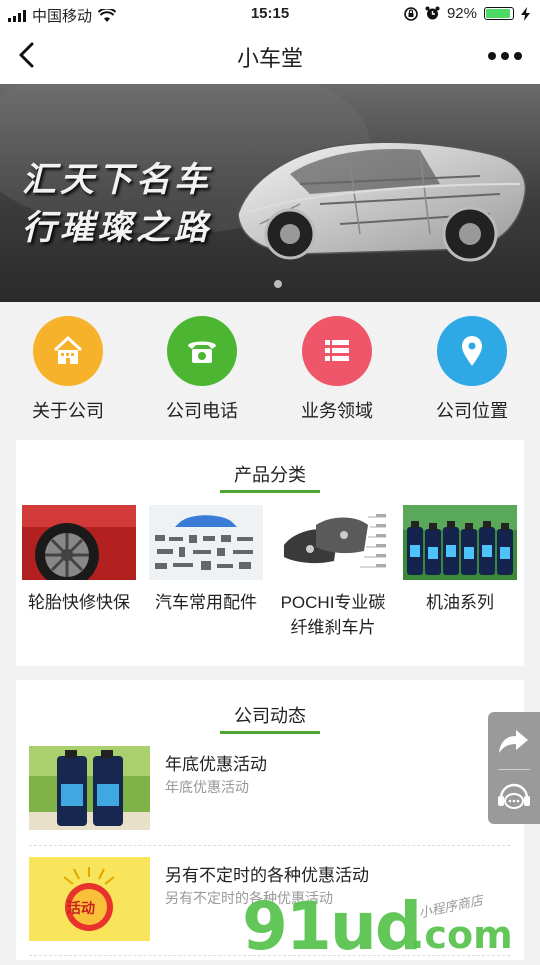 The height and width of the screenshot is (965, 540). I want to click on watermark-logo: 91ud, so click(332, 926).